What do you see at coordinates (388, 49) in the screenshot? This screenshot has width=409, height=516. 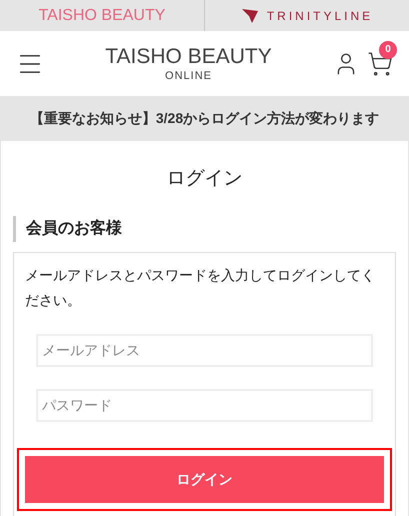 I see `cart-count-badge: 0` at bounding box center [388, 49].